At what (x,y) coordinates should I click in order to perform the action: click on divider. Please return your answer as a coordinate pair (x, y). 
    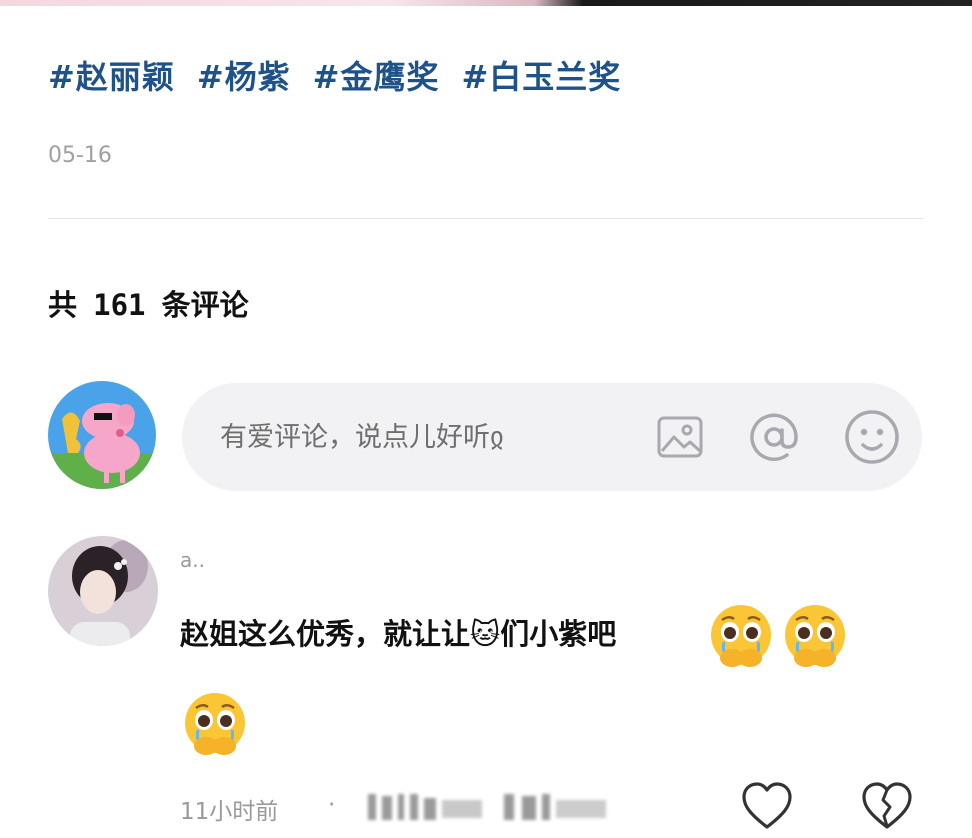
    Looking at the image, I should click on (486, 218).